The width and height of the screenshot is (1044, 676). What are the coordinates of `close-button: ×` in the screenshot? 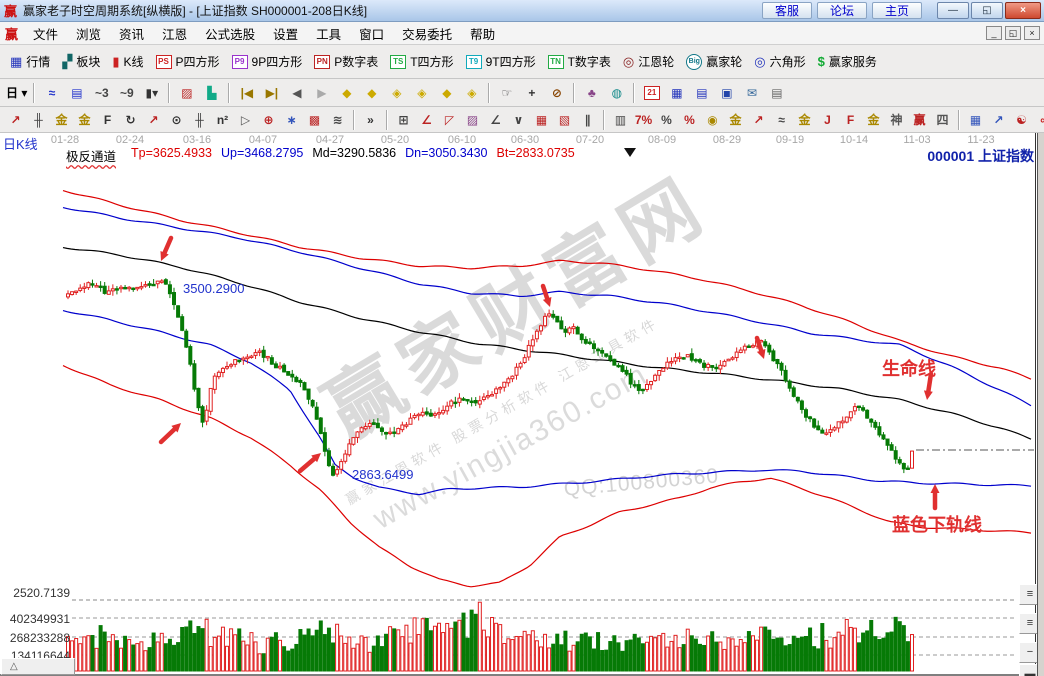 It's located at (1023, 10).